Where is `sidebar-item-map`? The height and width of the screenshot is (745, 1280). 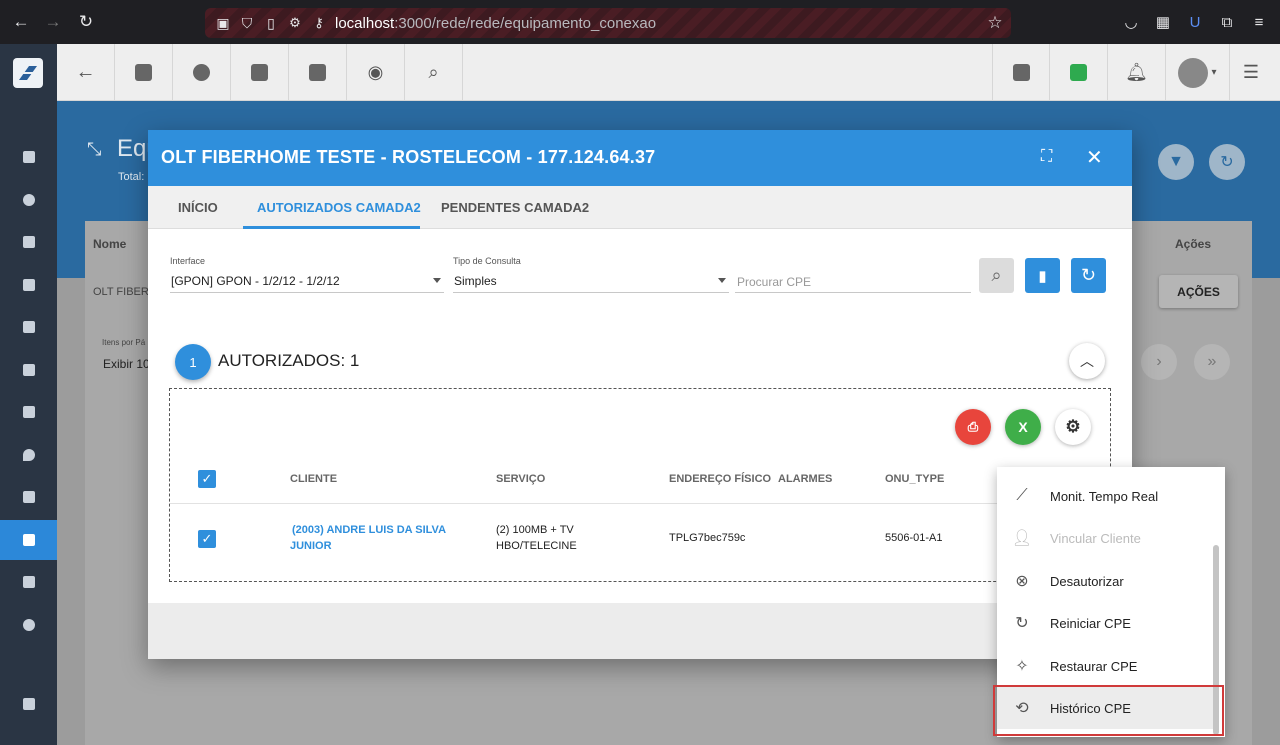
sidebar-item-map is located at coordinates (28, 455).